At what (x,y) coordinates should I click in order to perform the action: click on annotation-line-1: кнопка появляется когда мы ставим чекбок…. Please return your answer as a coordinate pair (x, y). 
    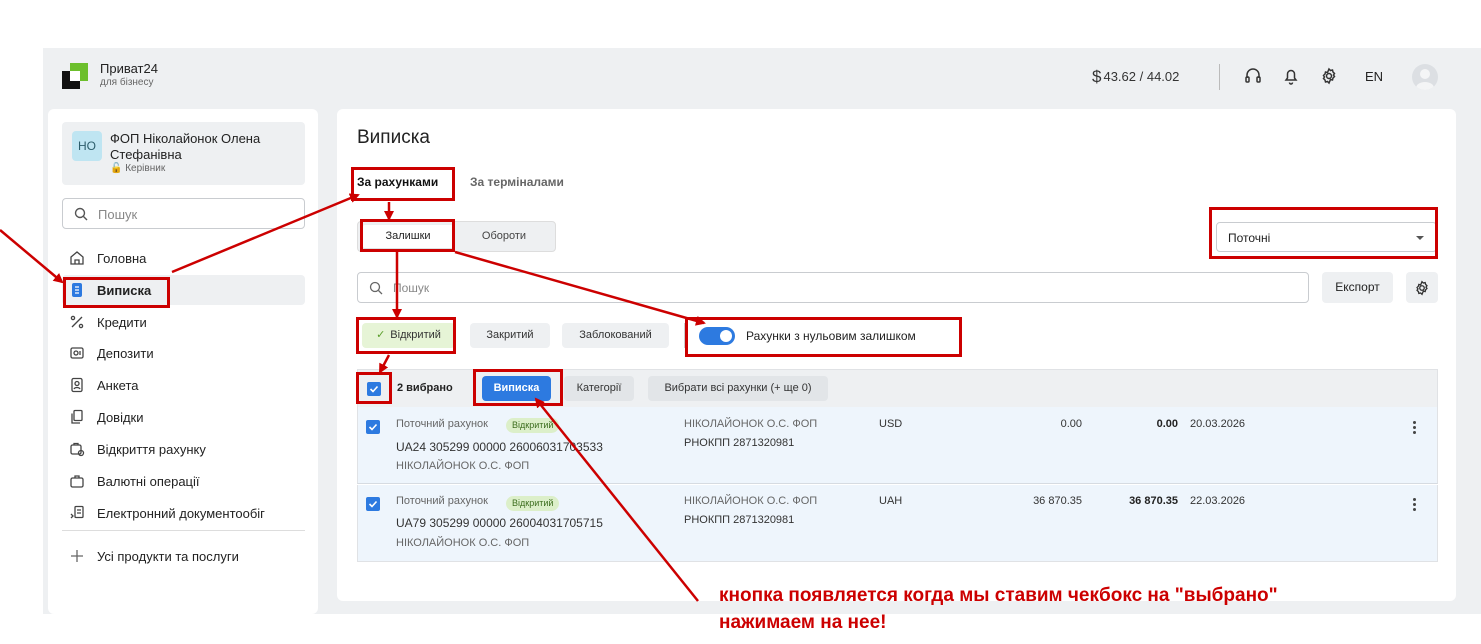
    Looking at the image, I should click on (998, 595).